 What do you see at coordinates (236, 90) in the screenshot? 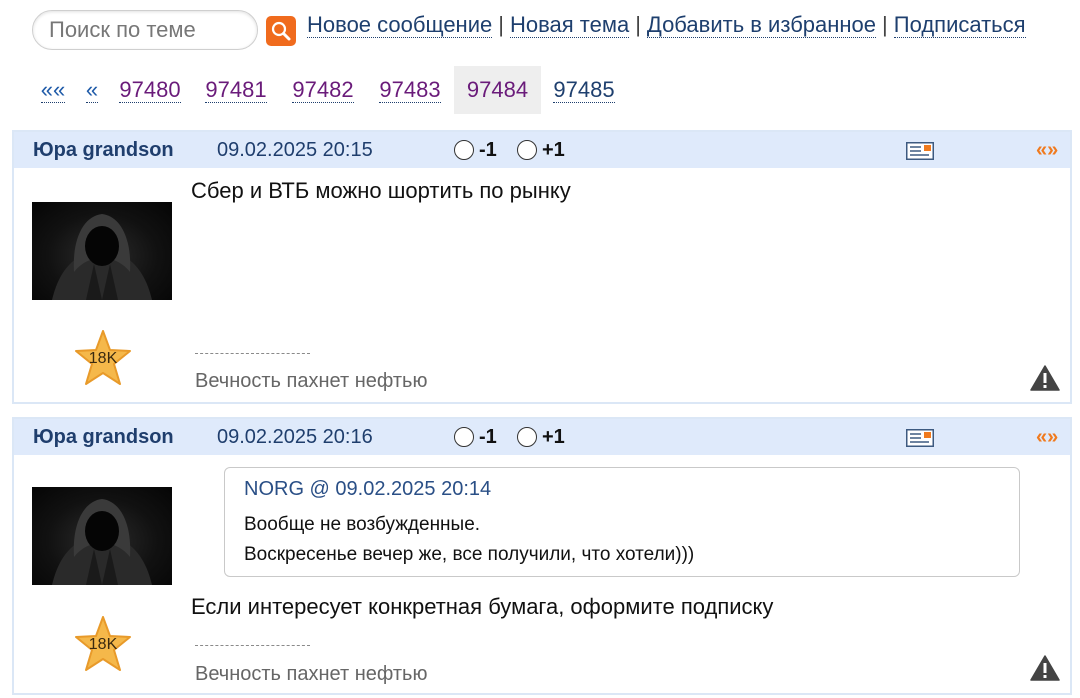
I see `page-link-97481: 97481` at bounding box center [236, 90].